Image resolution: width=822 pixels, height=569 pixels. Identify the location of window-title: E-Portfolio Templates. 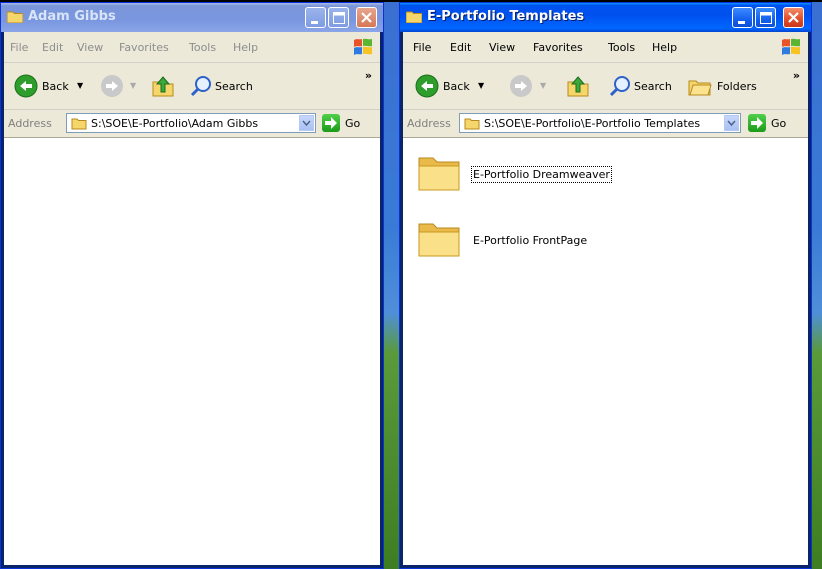
(506, 16).